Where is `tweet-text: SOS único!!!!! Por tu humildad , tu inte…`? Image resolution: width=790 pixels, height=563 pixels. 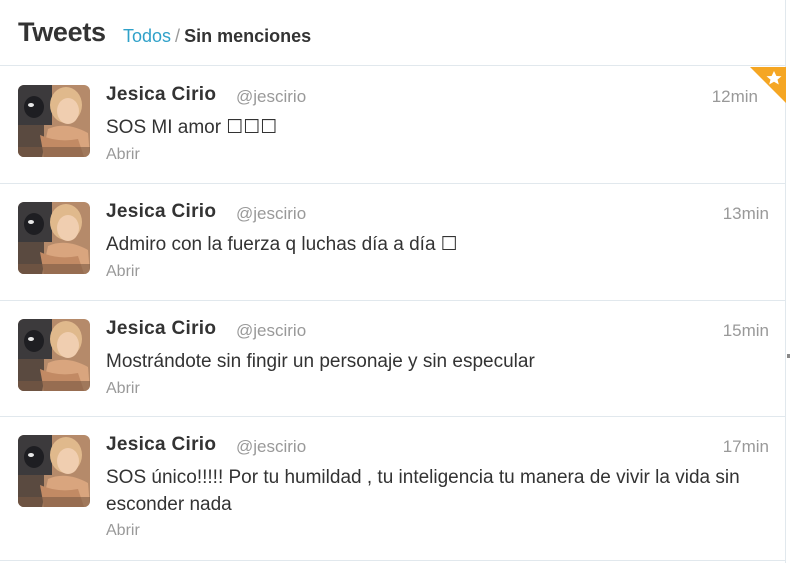 tweet-text: SOS único!!!!! Por tu humildad , tu inte… is located at coordinates (423, 491).